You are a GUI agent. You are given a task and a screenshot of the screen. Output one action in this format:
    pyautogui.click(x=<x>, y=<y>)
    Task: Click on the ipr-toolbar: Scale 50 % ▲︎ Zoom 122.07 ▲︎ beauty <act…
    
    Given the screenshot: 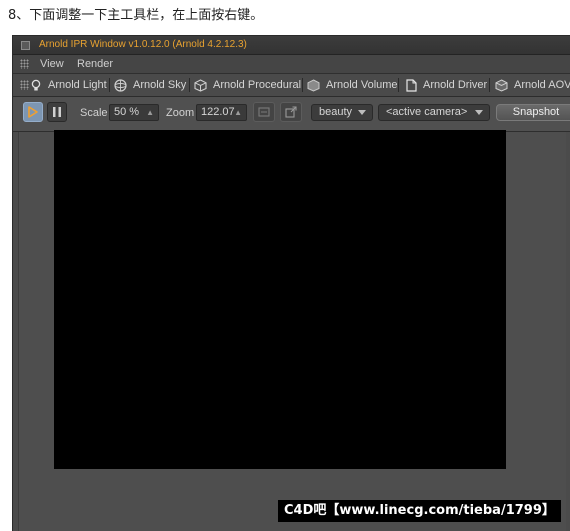 What is the action you would take?
    pyautogui.click(x=291, y=114)
    